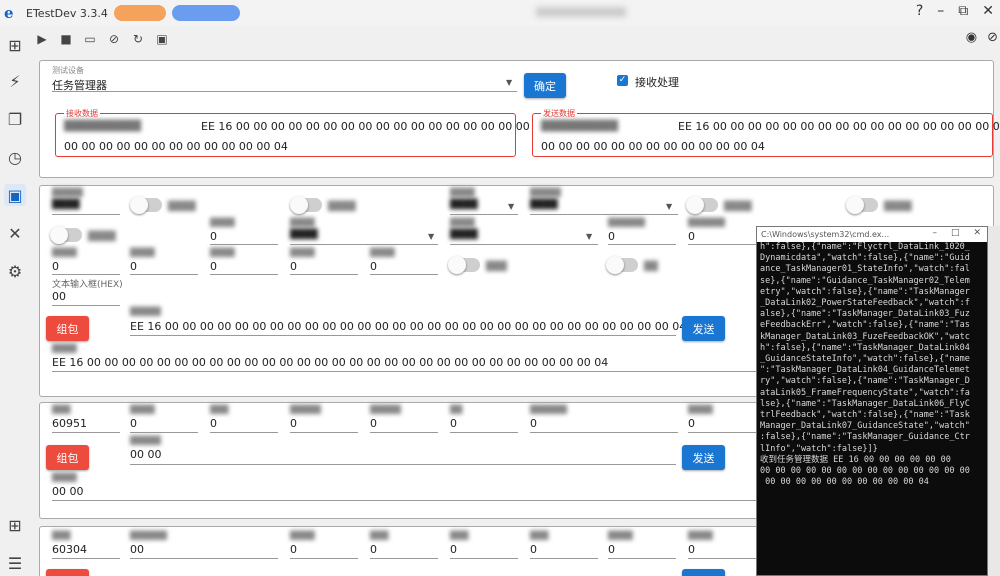 Image resolution: width=1000 pixels, height=576 pixels. What do you see at coordinates (15, 271) in the screenshot?
I see `sidebar-settings-icon: ⚙` at bounding box center [15, 271].